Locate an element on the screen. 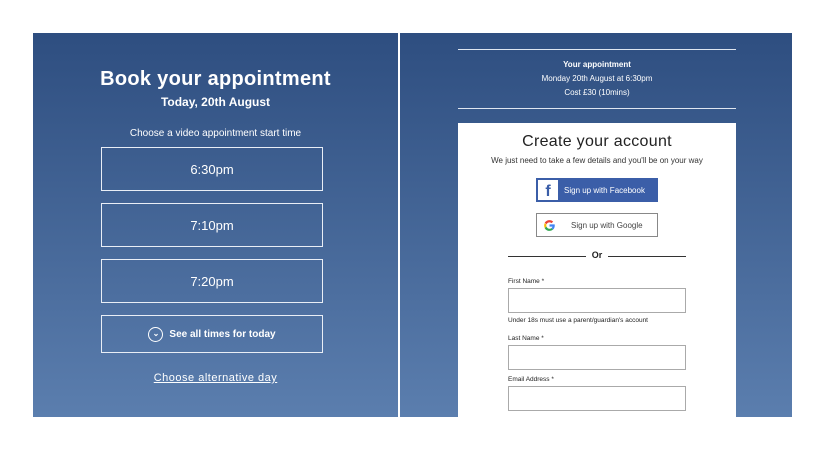  see-all-times-label: See all times for today is located at coordinates (222, 334).